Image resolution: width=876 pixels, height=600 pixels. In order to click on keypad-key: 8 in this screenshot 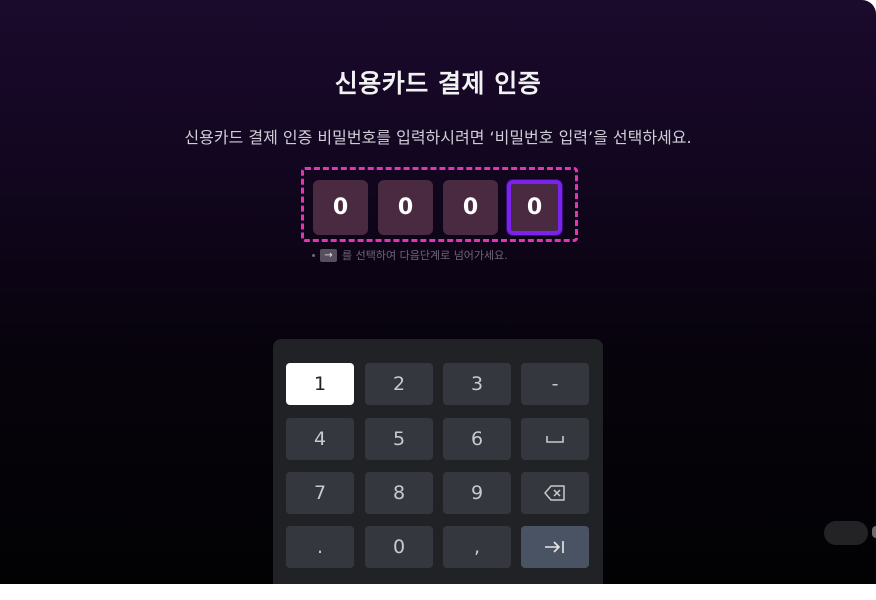, I will do `click(399, 493)`.